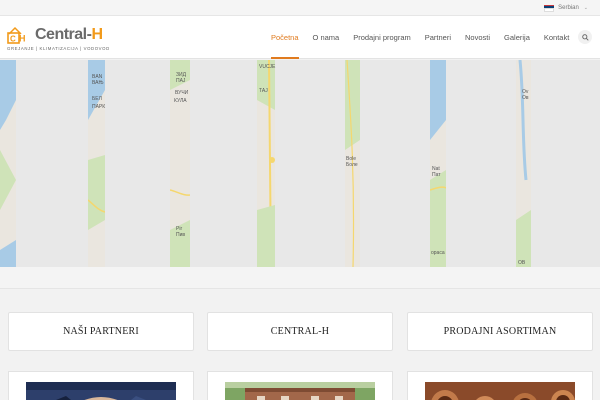  Describe the element at coordinates (522, 263) in the screenshot. I see `map-label: OB` at that location.